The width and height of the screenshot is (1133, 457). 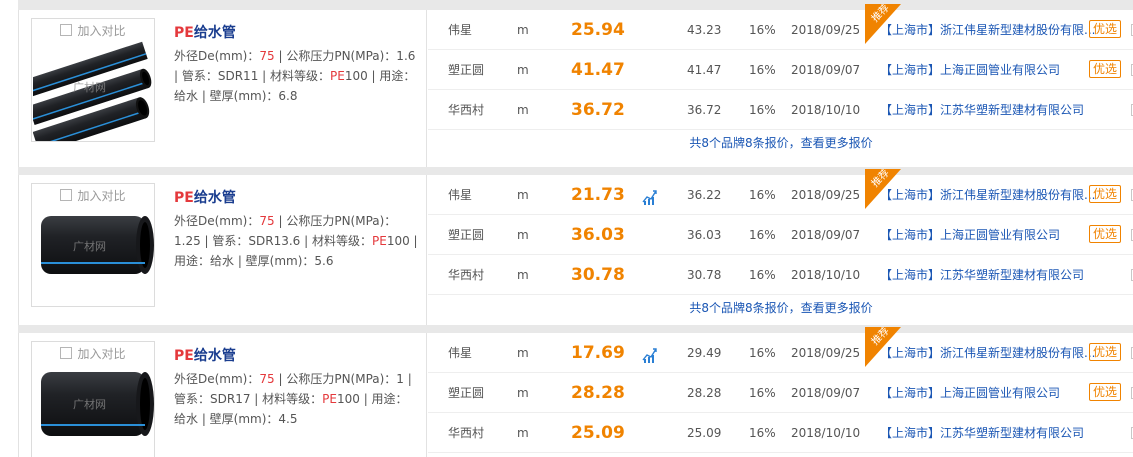 I want to click on reference-price: 43.23, so click(x=704, y=30).